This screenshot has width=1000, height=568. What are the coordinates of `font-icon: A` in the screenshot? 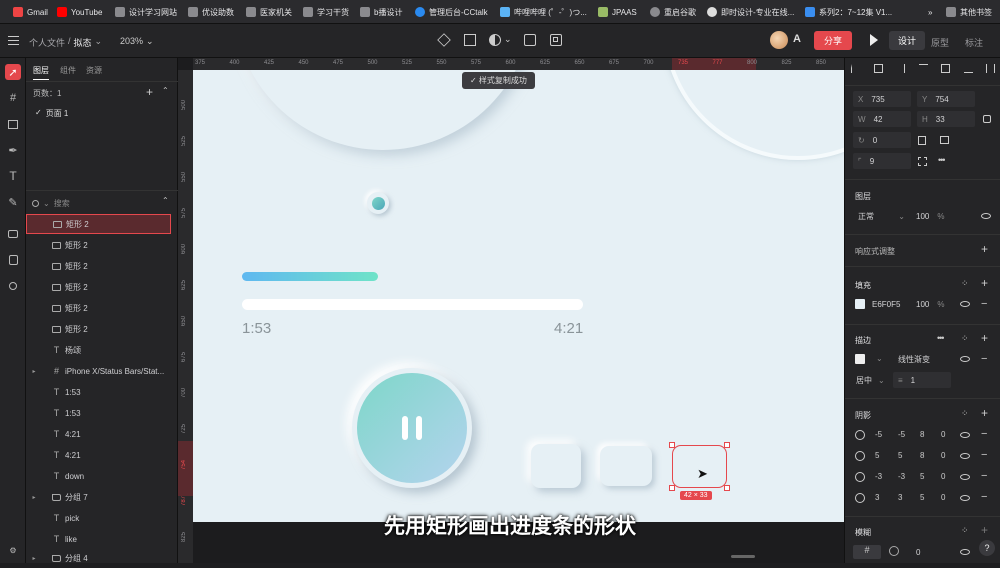 It's located at (797, 39).